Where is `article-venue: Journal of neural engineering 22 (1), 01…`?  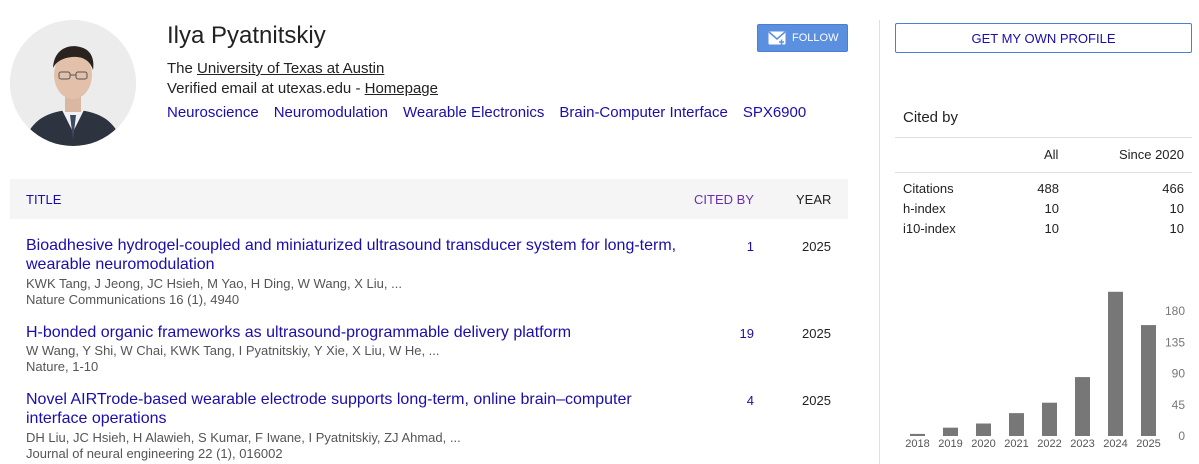
article-venue: Journal of neural engineering 22 (1), 01… is located at coordinates (154, 453).